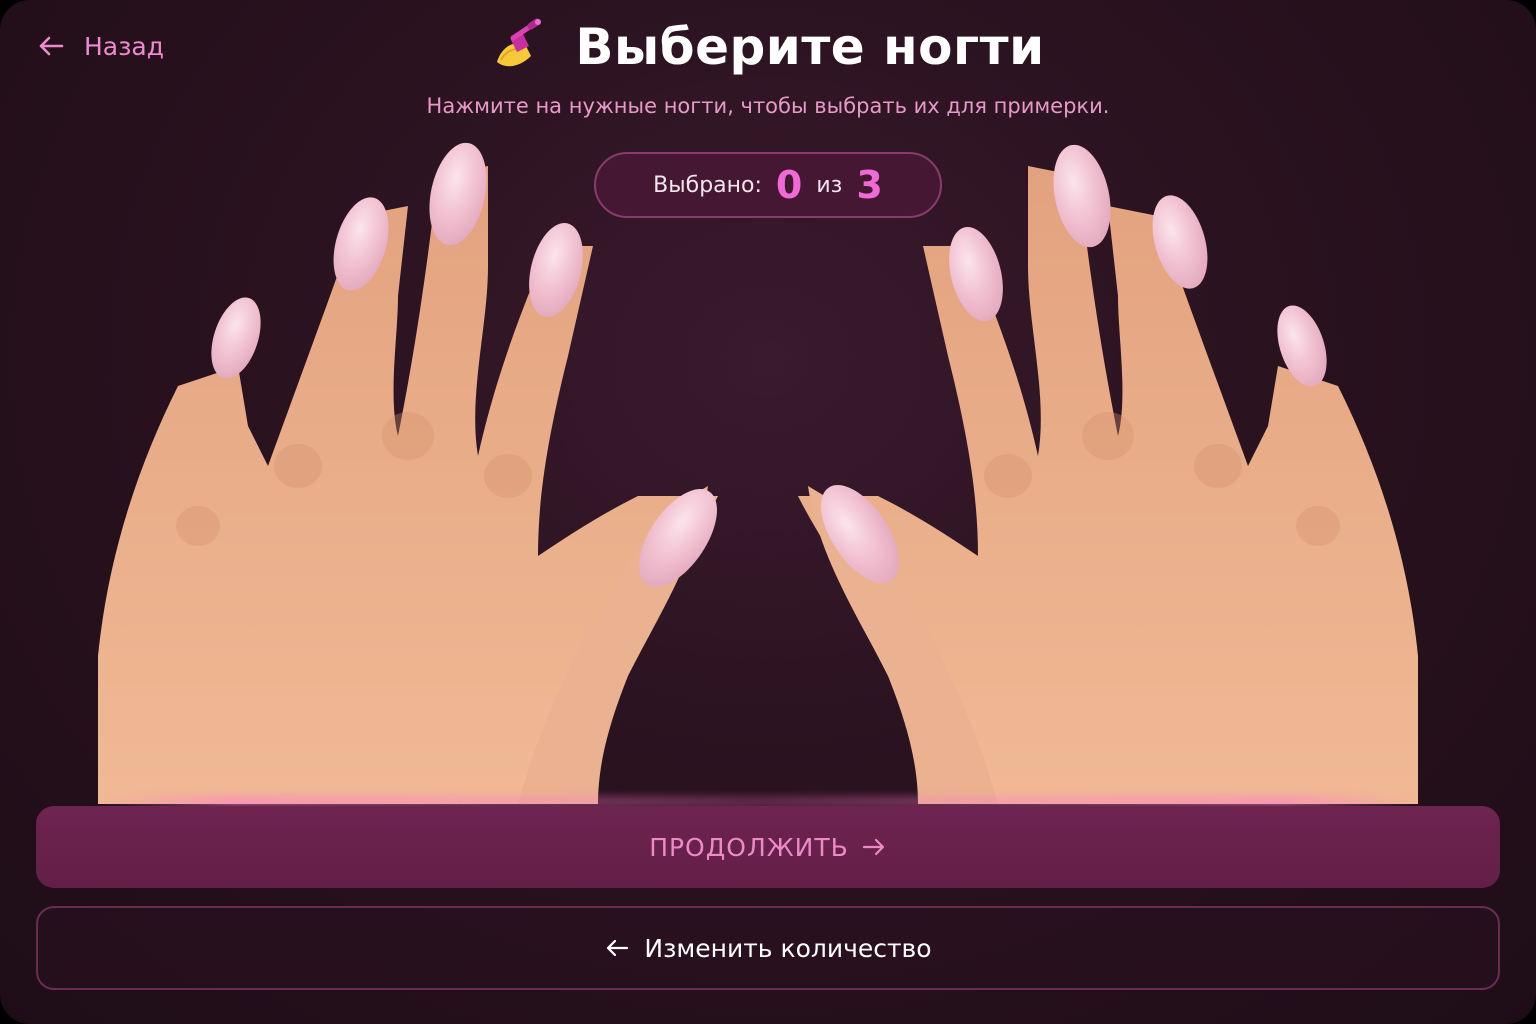  Describe the element at coordinates (519, 42) in the screenshot. I see `nail-polish-icon` at that location.